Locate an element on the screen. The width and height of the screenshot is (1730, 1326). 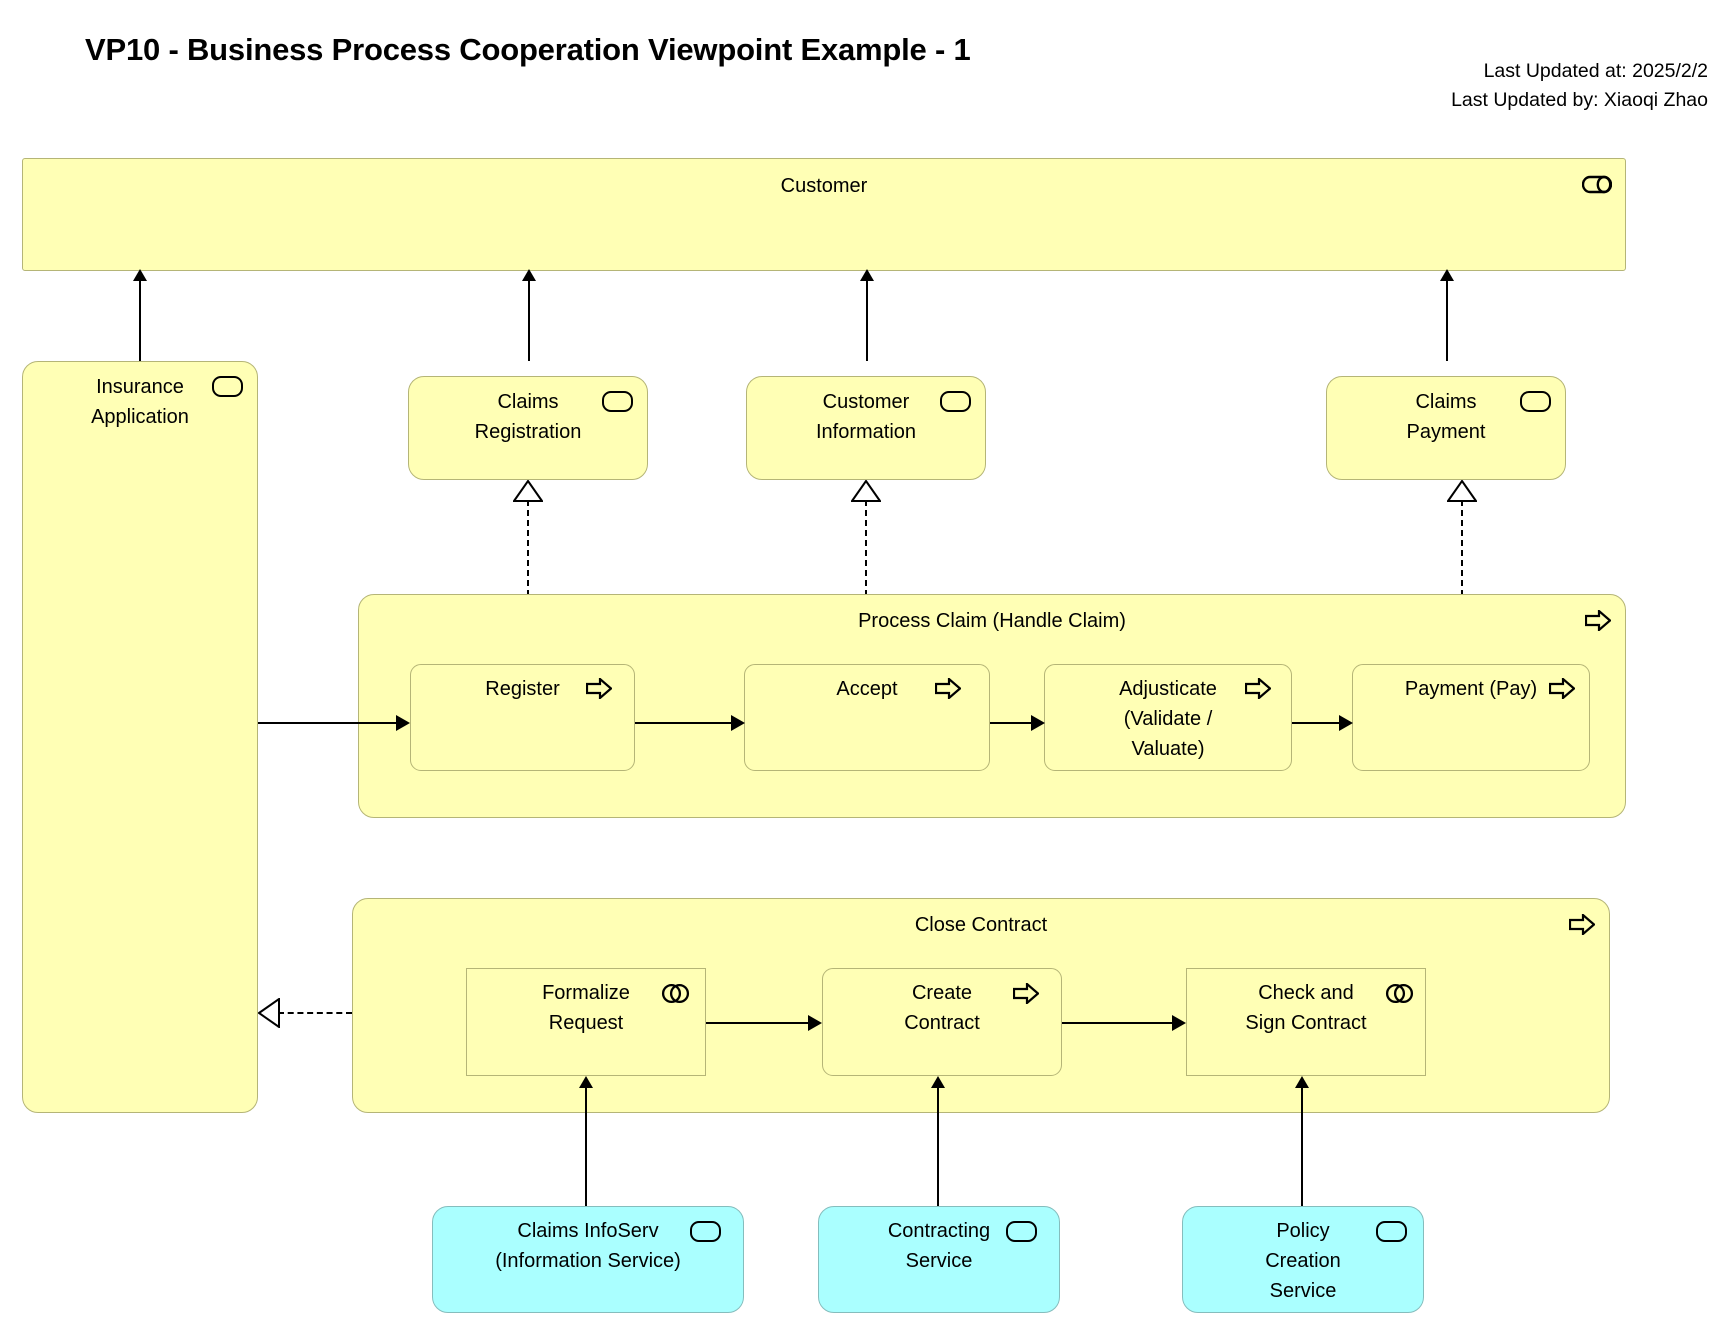
realization-triangle-insurance-application is located at coordinates (269, 1013).